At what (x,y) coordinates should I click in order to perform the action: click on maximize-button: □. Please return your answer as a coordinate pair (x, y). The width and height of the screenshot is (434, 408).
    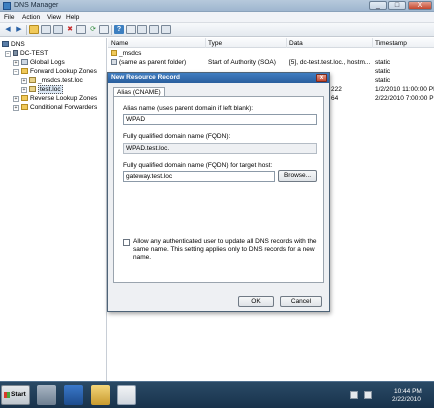
    Looking at the image, I should click on (397, 5).